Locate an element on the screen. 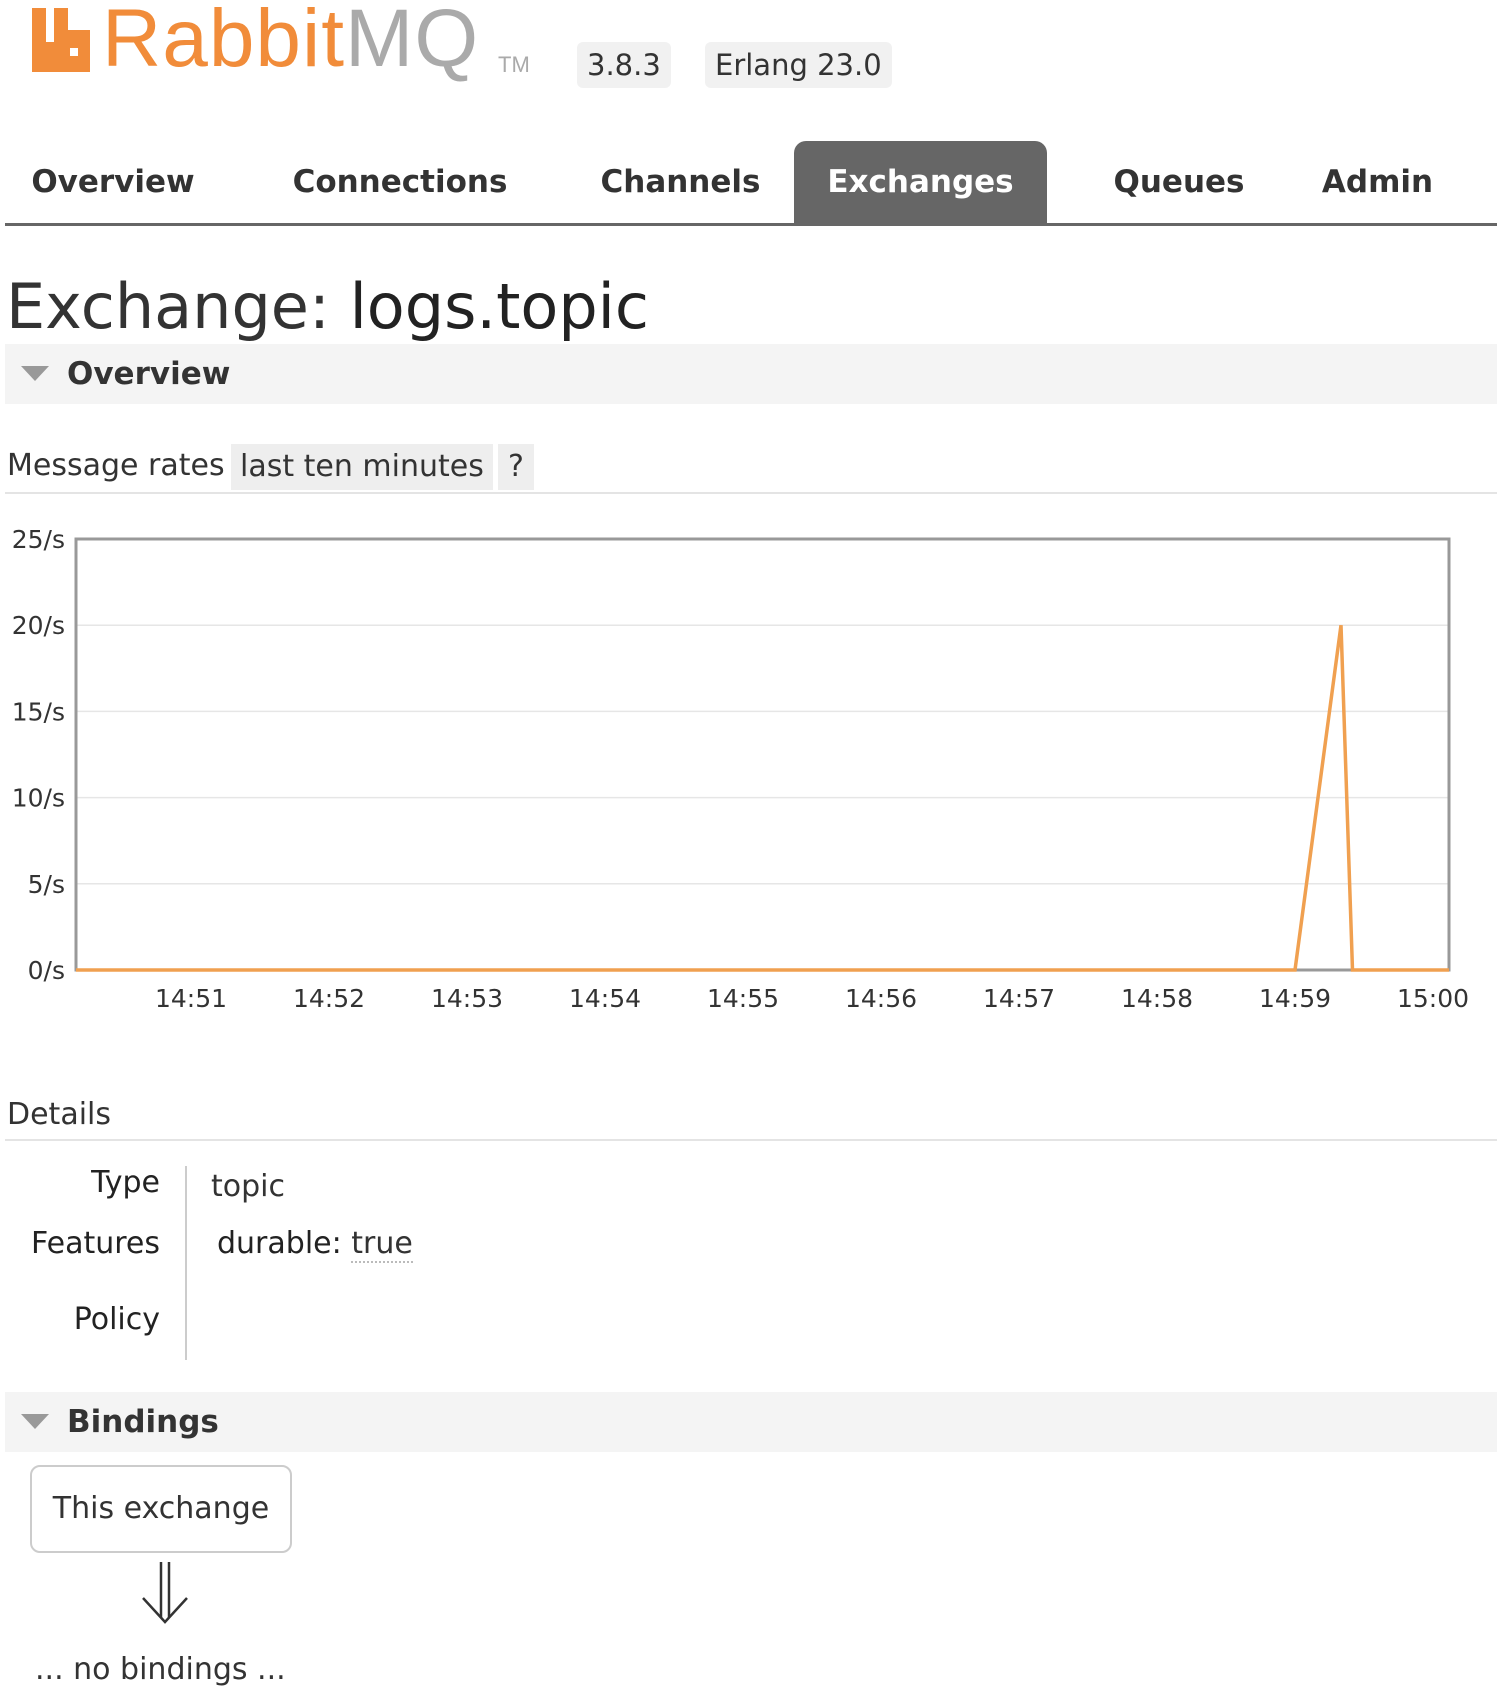 This screenshot has height=1695, width=1500. tab-queues: Queues is located at coordinates (1179, 182).